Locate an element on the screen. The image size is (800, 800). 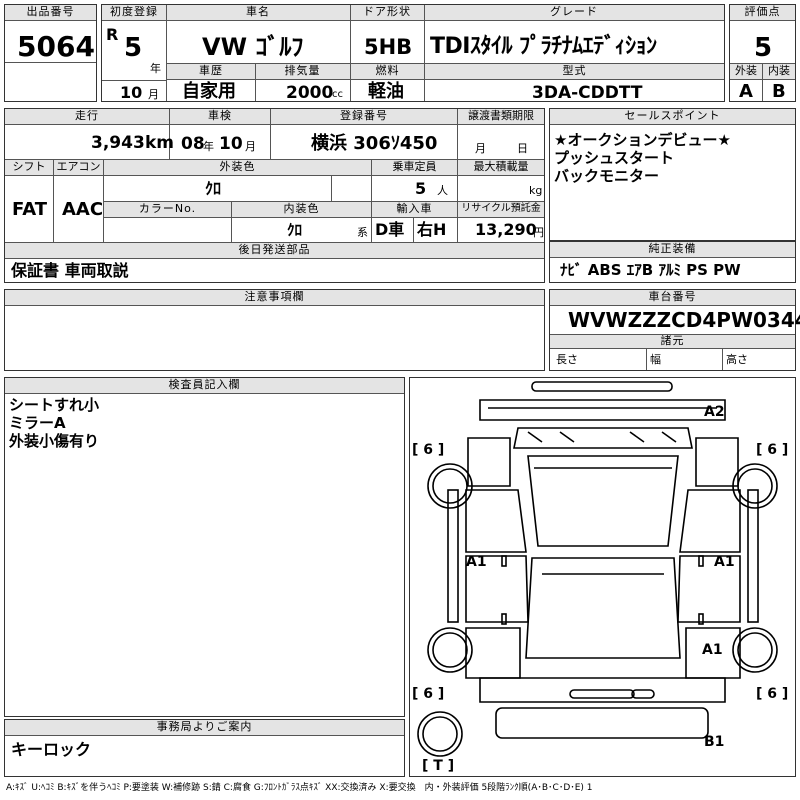
tire-front-right: [ 6 ] is located at coordinates (772, 450).